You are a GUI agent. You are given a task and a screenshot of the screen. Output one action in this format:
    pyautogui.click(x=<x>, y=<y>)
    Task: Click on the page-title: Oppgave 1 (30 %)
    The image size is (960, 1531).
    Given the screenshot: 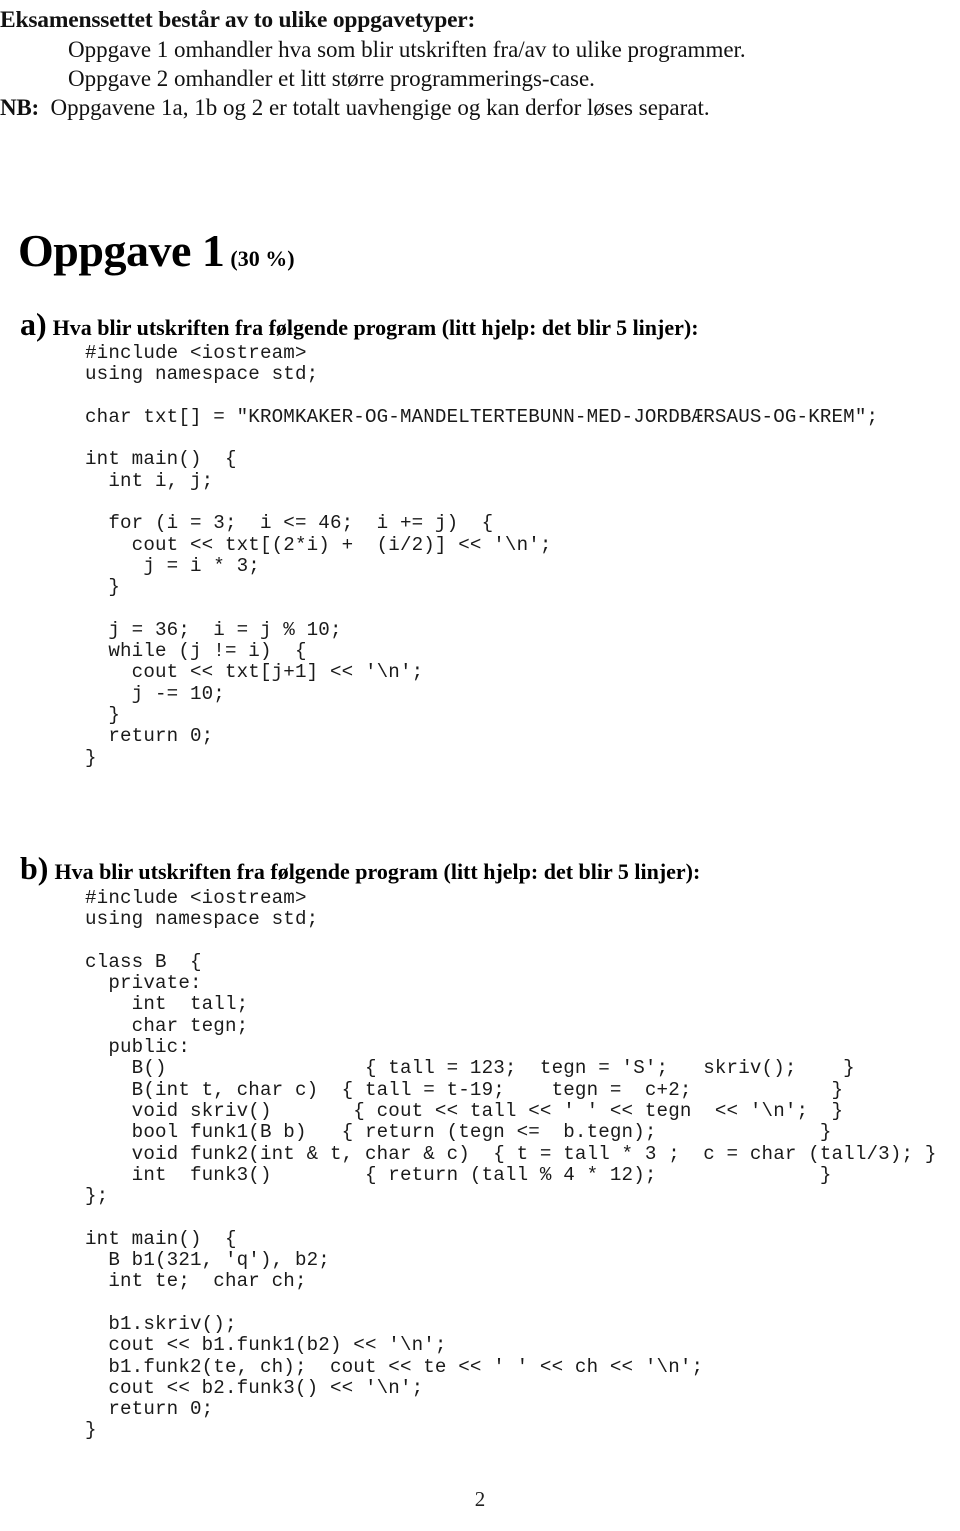 What is the action you would take?
    pyautogui.click(x=148, y=250)
    